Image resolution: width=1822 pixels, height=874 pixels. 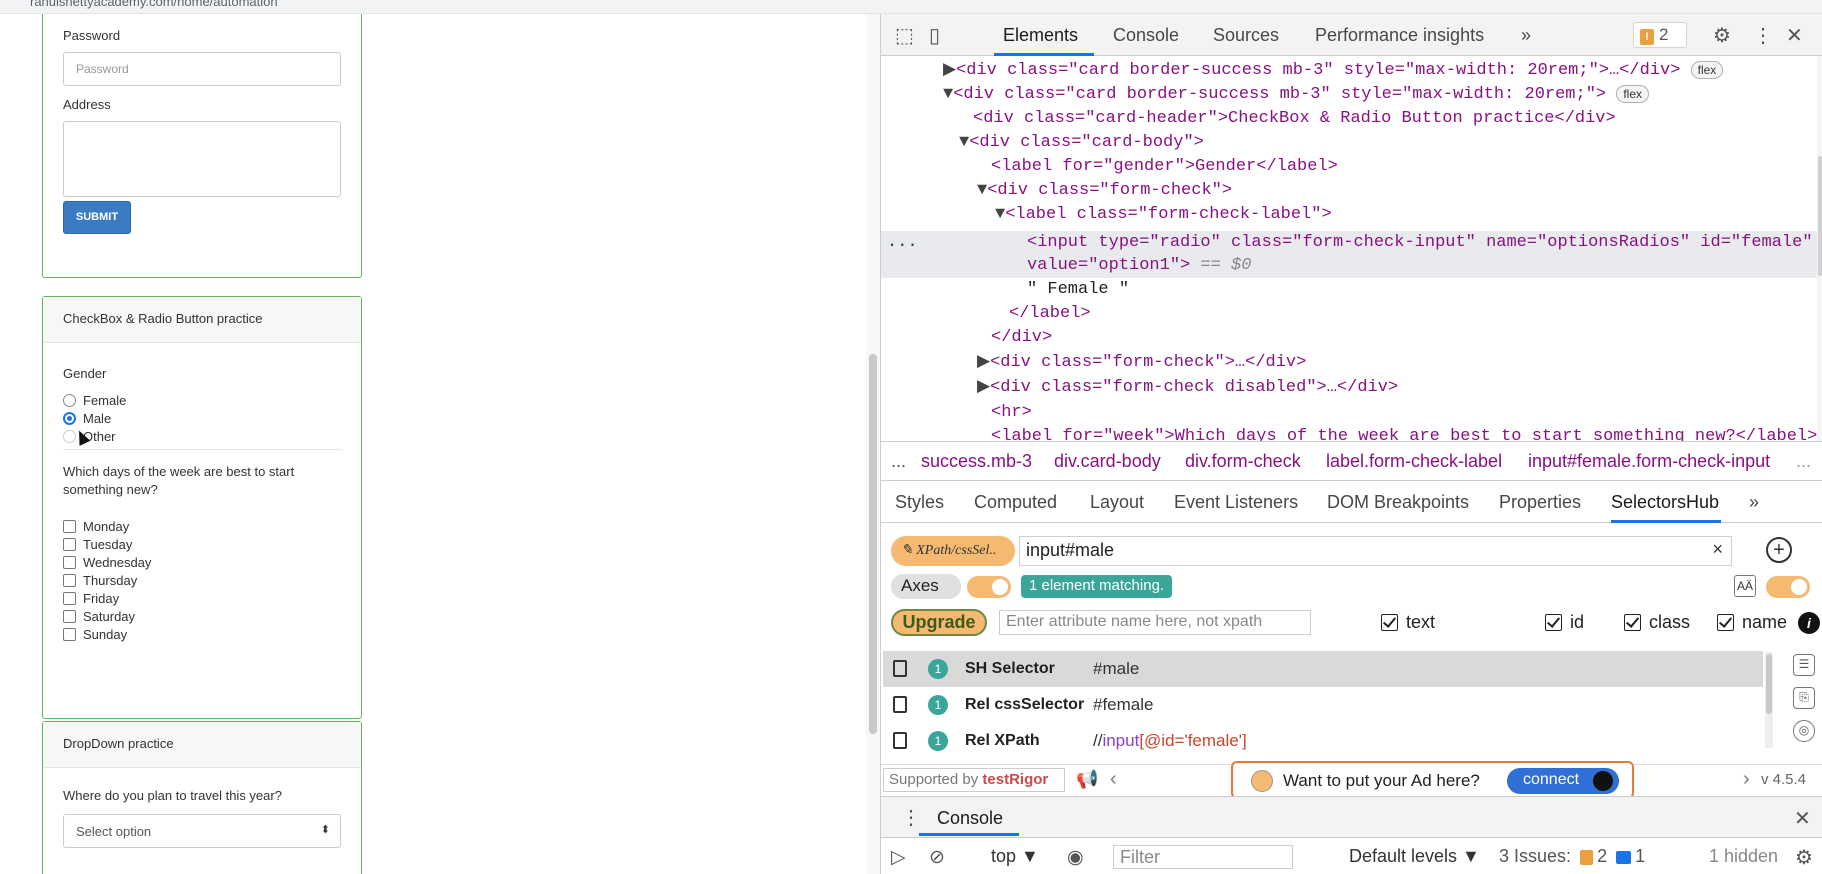 I want to click on page-scrollbar, so click(x=873, y=444).